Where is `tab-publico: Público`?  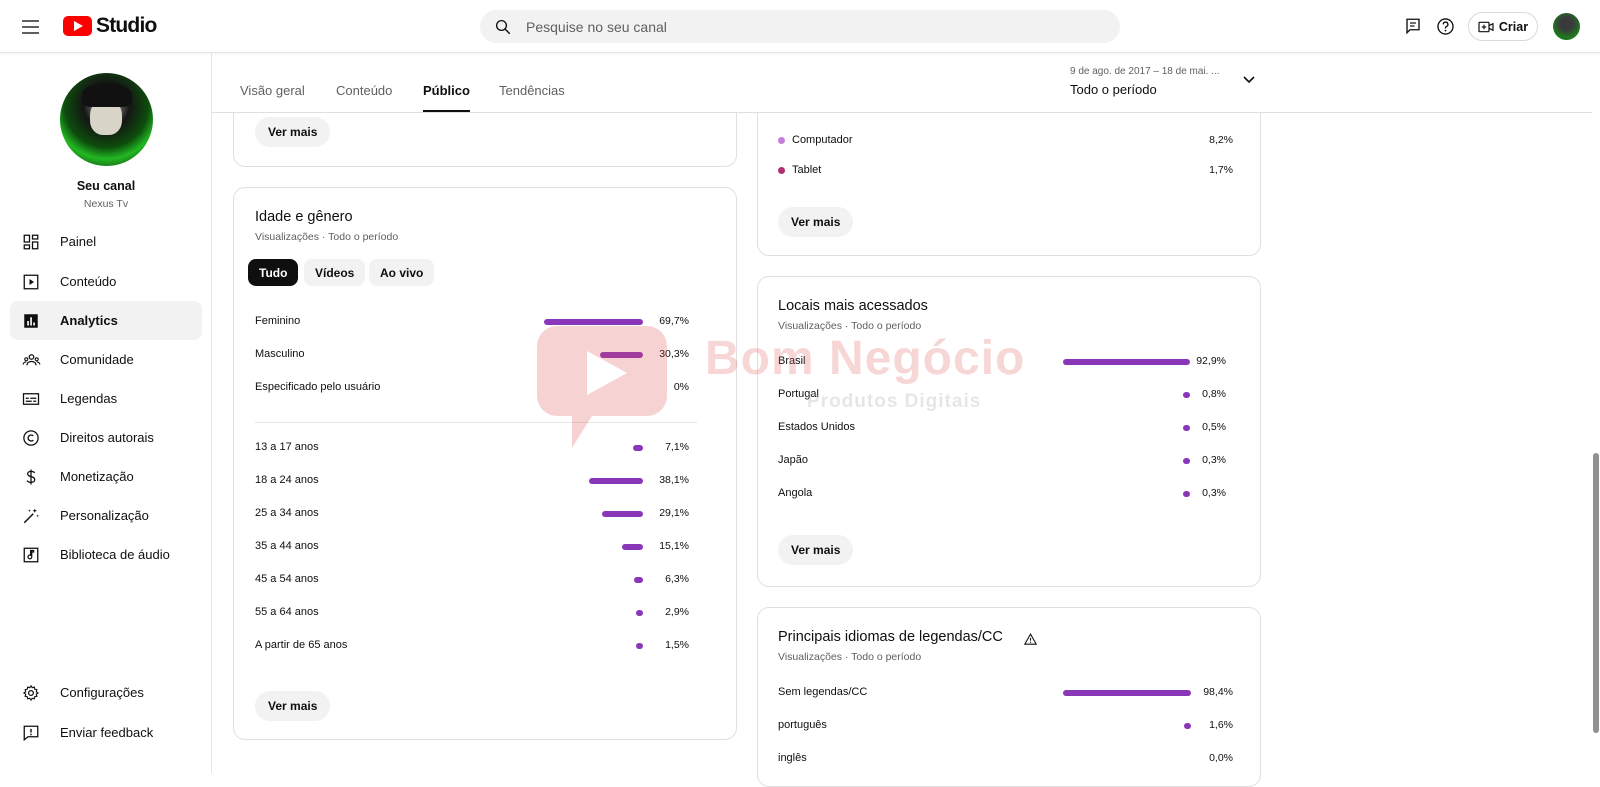
tab-publico: Público is located at coordinates (446, 97).